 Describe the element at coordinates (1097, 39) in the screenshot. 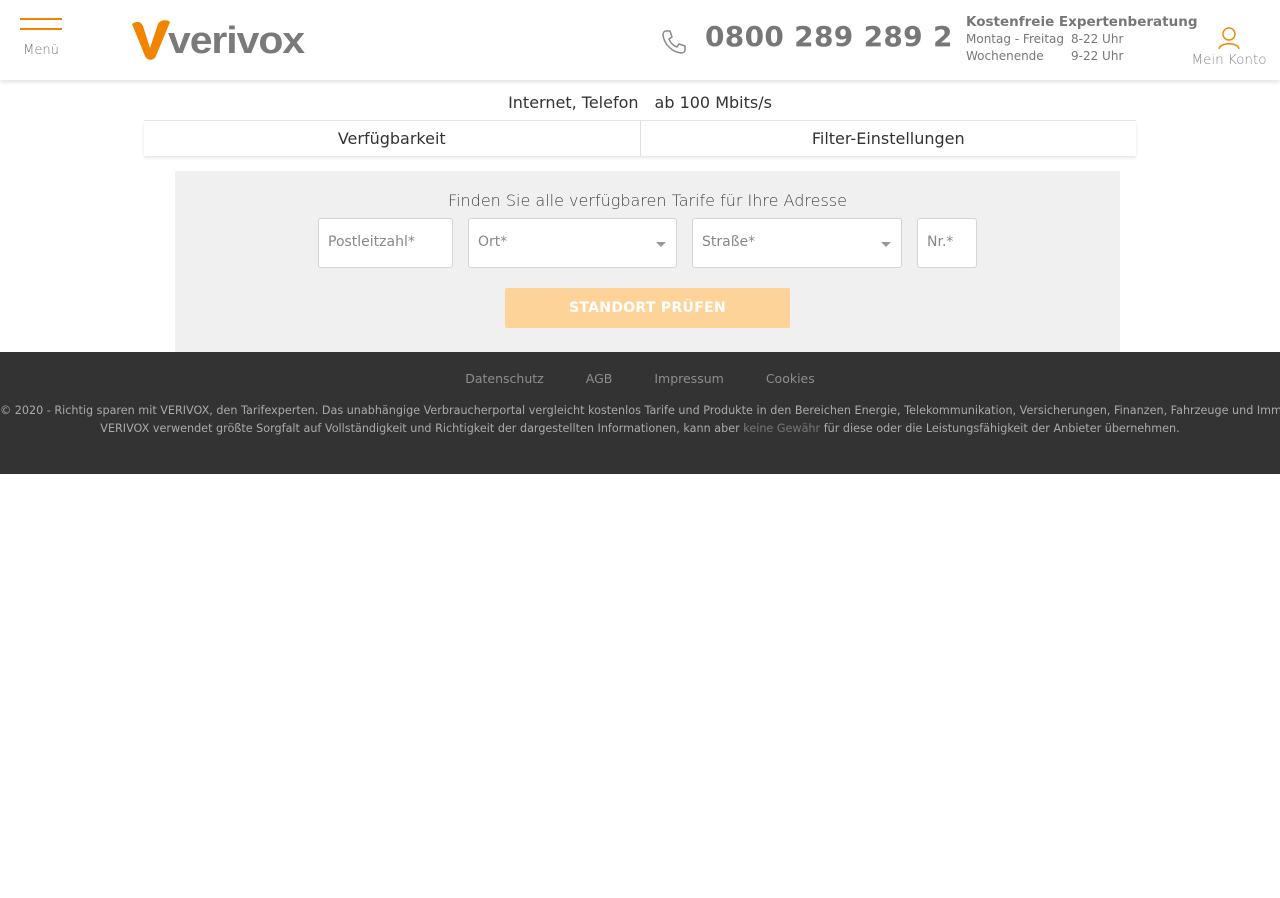

I see `hotline-hours: 8-22 Uhr` at that location.